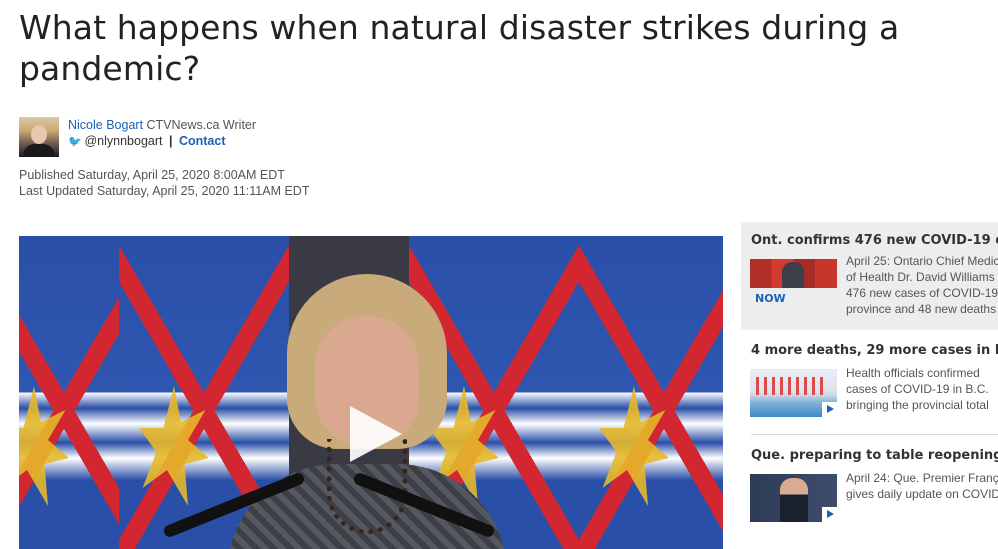 The image size is (998, 549). I want to click on author-avatar, so click(39, 137).